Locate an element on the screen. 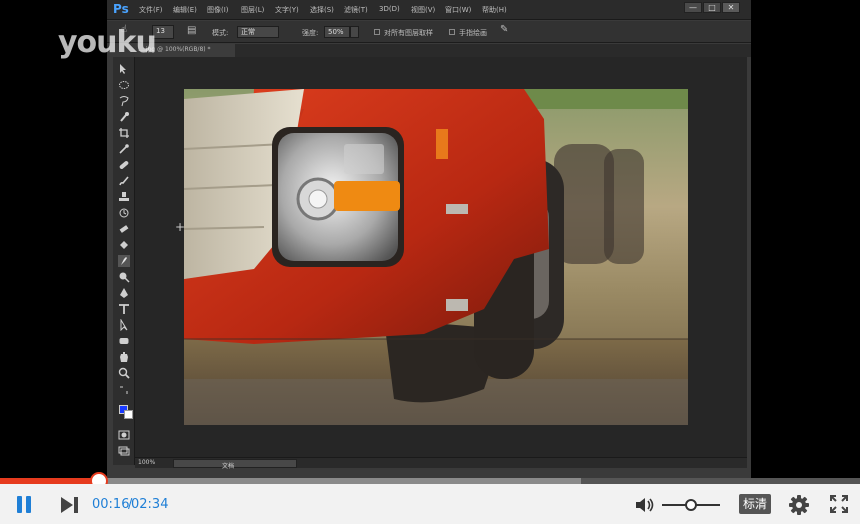 This screenshot has width=860, height=524. strength-dropdown-icon is located at coordinates (354, 32).